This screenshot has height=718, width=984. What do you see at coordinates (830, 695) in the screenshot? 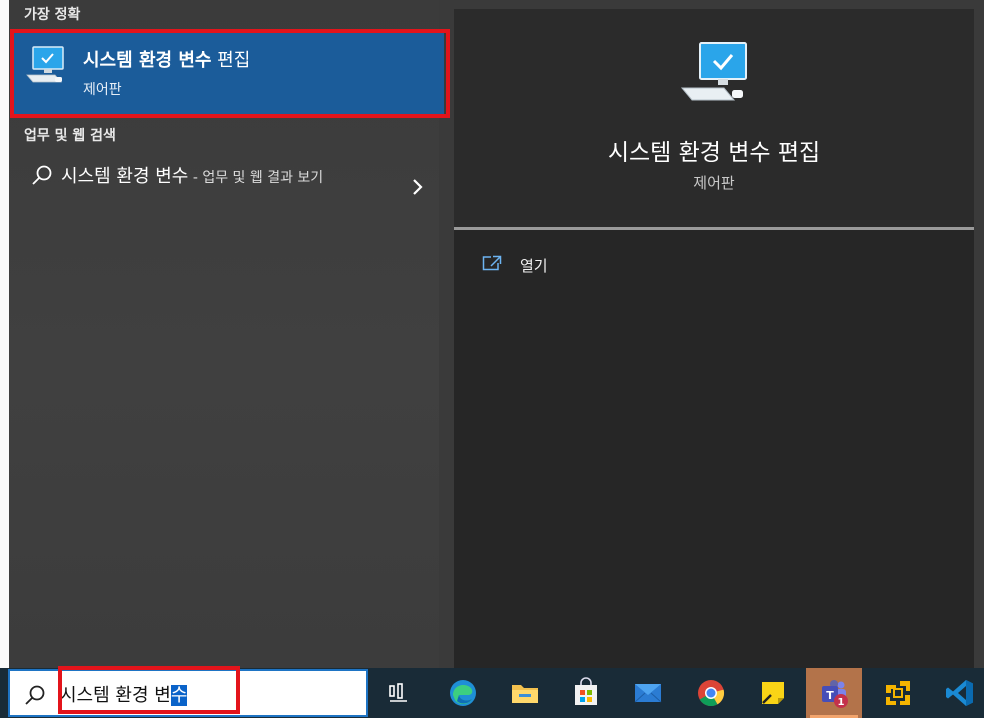
I see `svg-text: T` at bounding box center [830, 695].